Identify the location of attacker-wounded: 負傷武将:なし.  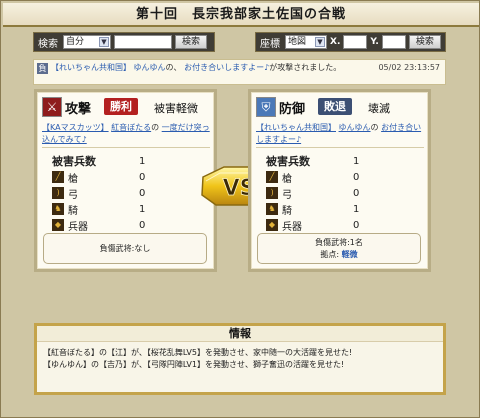
(125, 248).